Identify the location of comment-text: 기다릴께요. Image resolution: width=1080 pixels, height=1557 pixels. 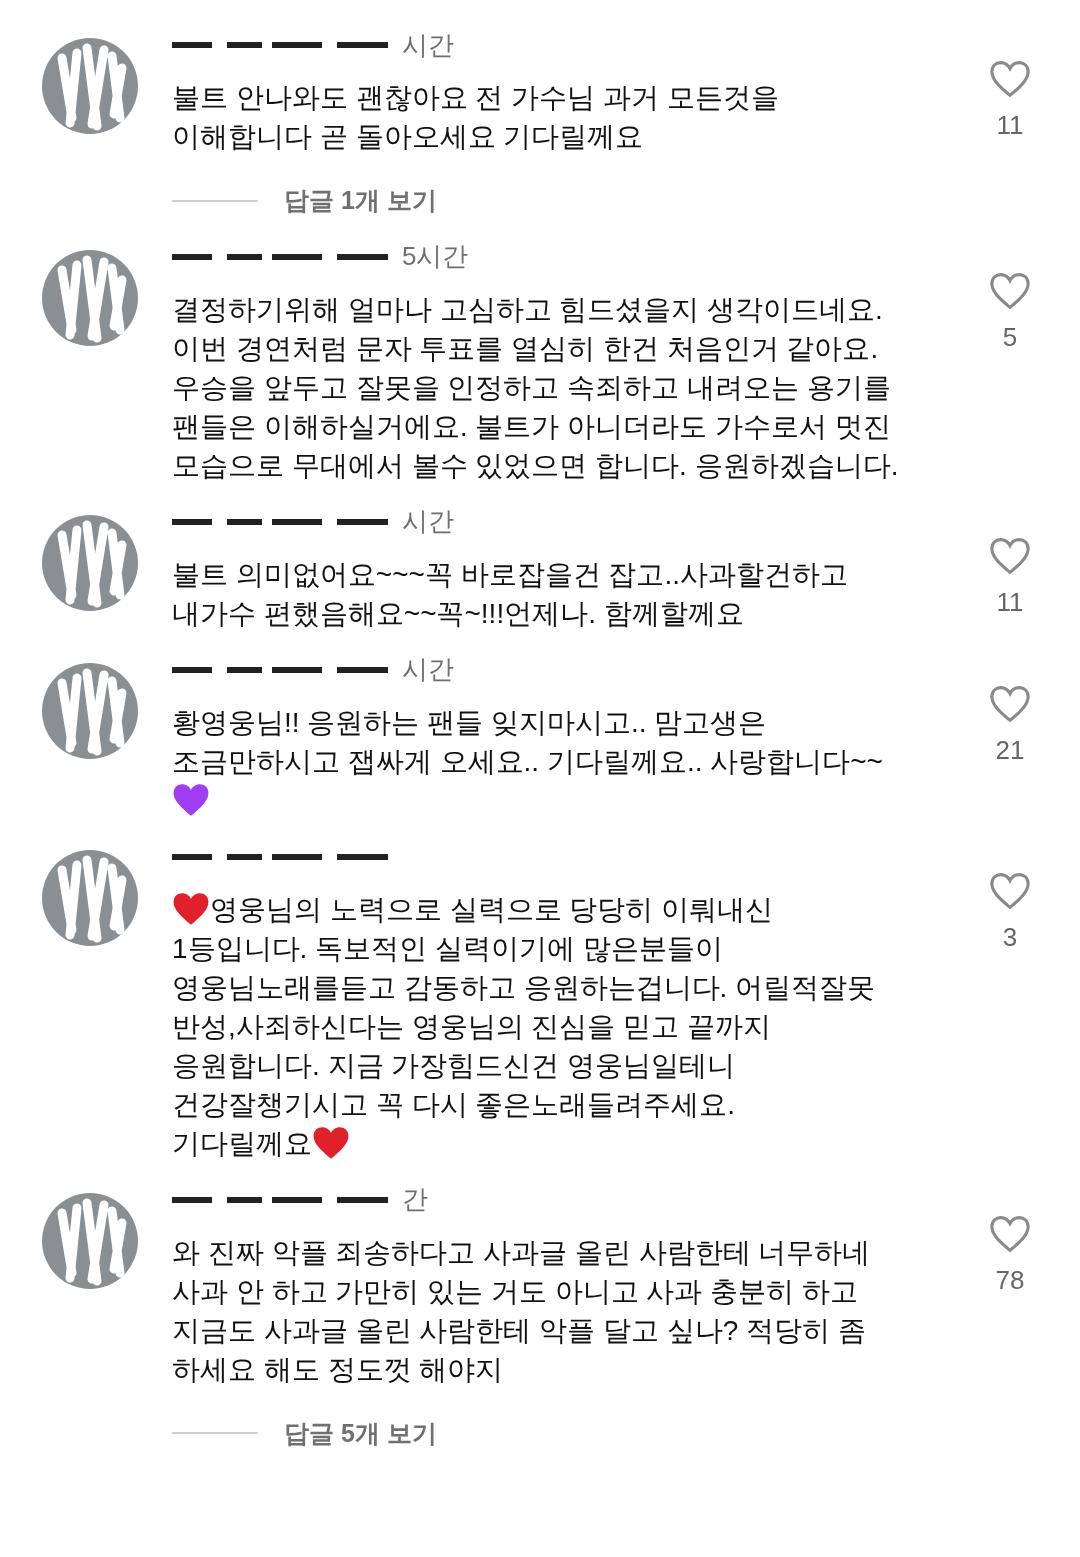
(242, 1143).